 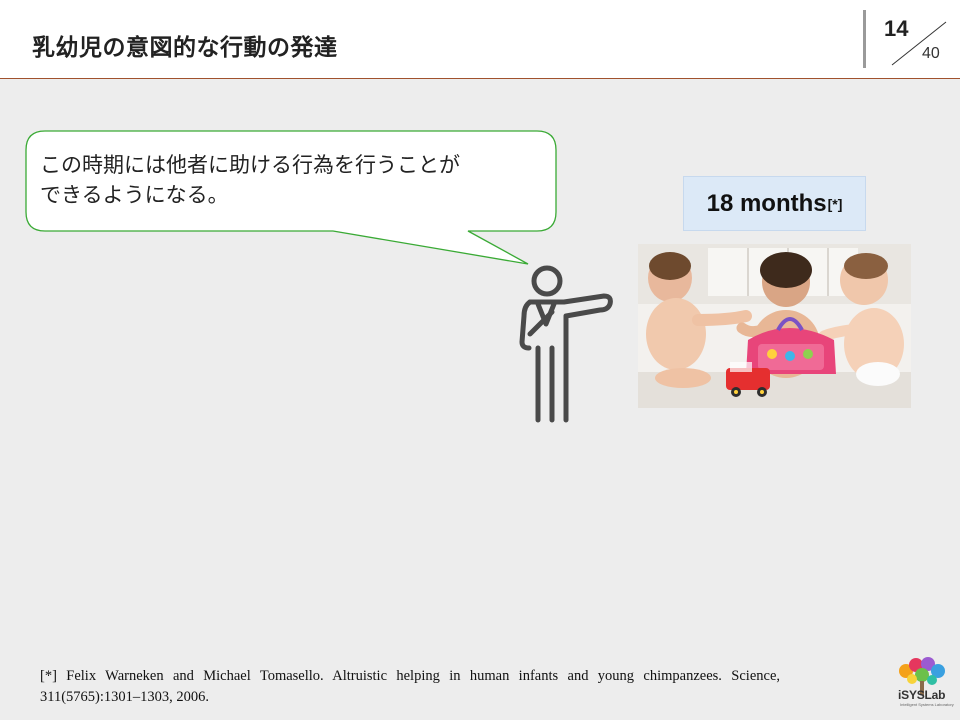 I want to click on speech-bubble-text: この時期には他者に助ける行為を行うことが できるようになる。, so click(x=290, y=180).